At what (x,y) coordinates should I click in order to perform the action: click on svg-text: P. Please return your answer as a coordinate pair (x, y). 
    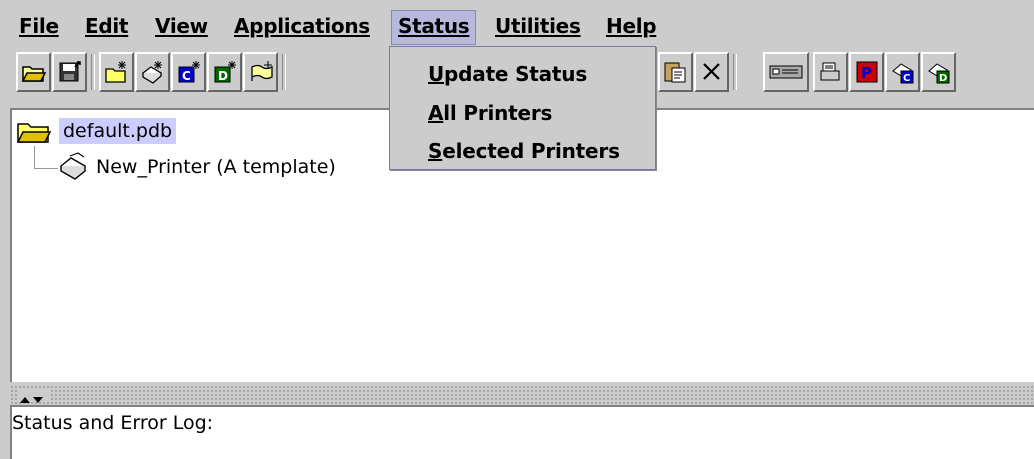
    Looking at the image, I should click on (866, 73).